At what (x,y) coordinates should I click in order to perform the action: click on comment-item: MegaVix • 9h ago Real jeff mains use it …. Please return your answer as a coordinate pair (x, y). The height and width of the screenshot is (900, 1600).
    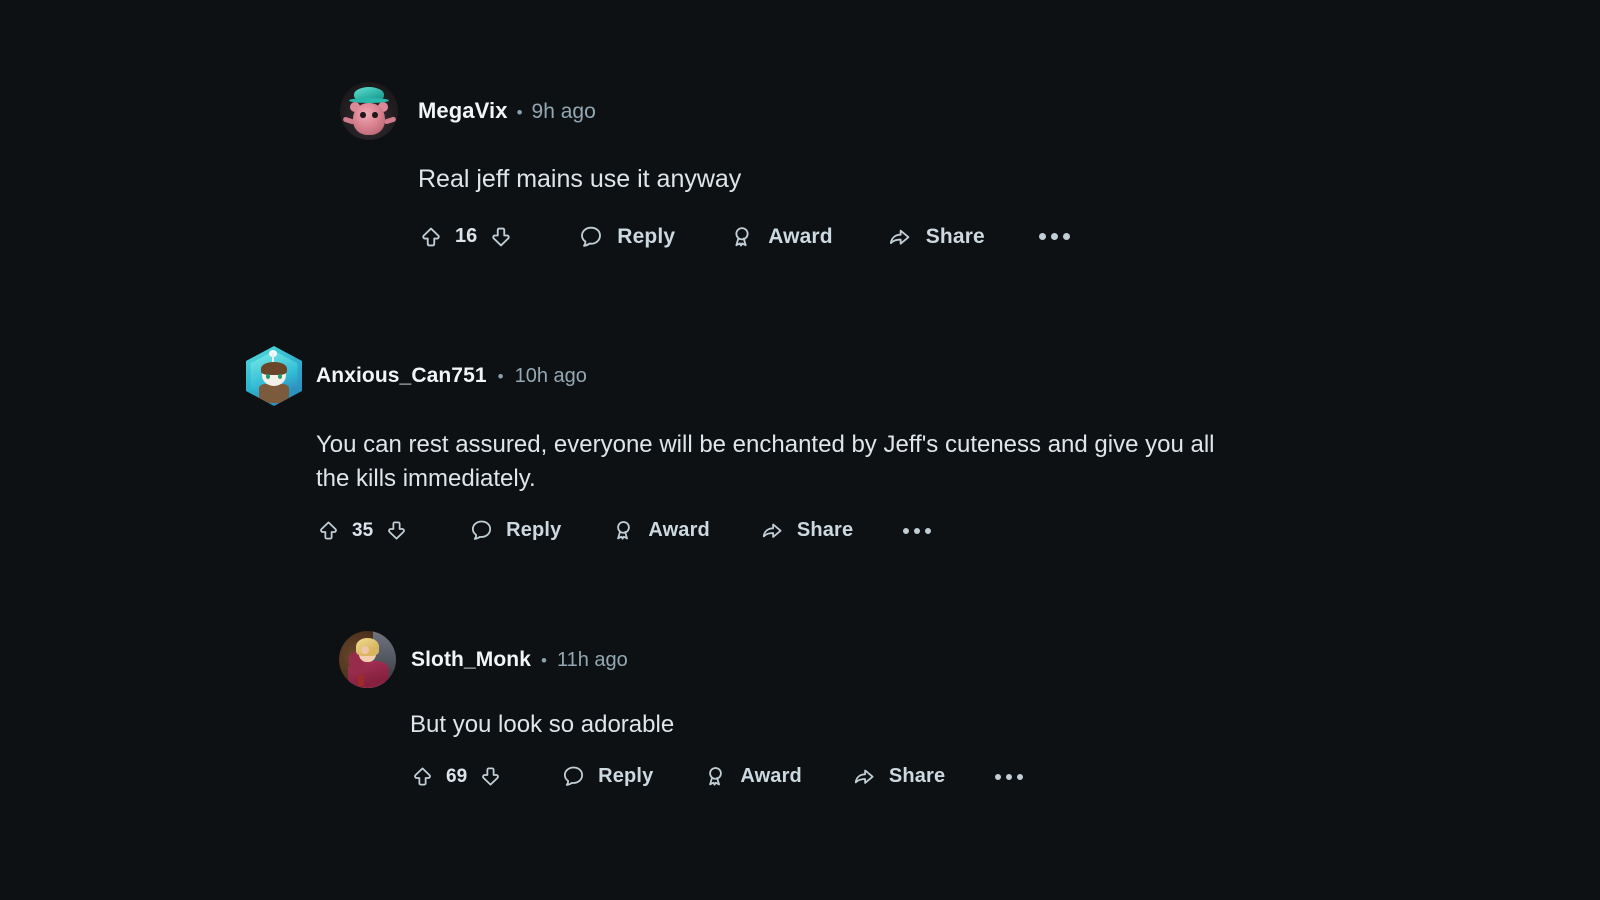
    Looking at the image, I should click on (705, 166).